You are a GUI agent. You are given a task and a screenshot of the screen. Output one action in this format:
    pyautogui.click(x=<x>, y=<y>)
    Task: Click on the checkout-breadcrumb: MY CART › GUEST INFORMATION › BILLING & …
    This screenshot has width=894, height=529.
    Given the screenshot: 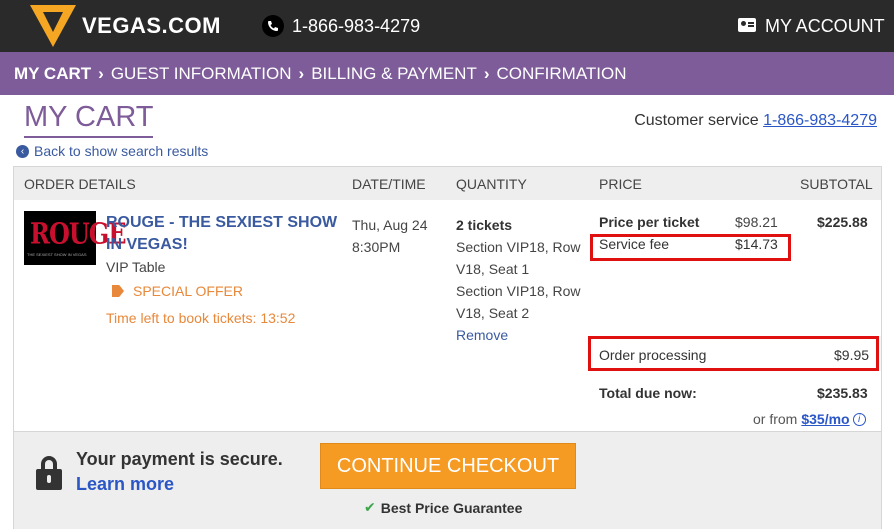 What is the action you would take?
    pyautogui.click(x=447, y=73)
    